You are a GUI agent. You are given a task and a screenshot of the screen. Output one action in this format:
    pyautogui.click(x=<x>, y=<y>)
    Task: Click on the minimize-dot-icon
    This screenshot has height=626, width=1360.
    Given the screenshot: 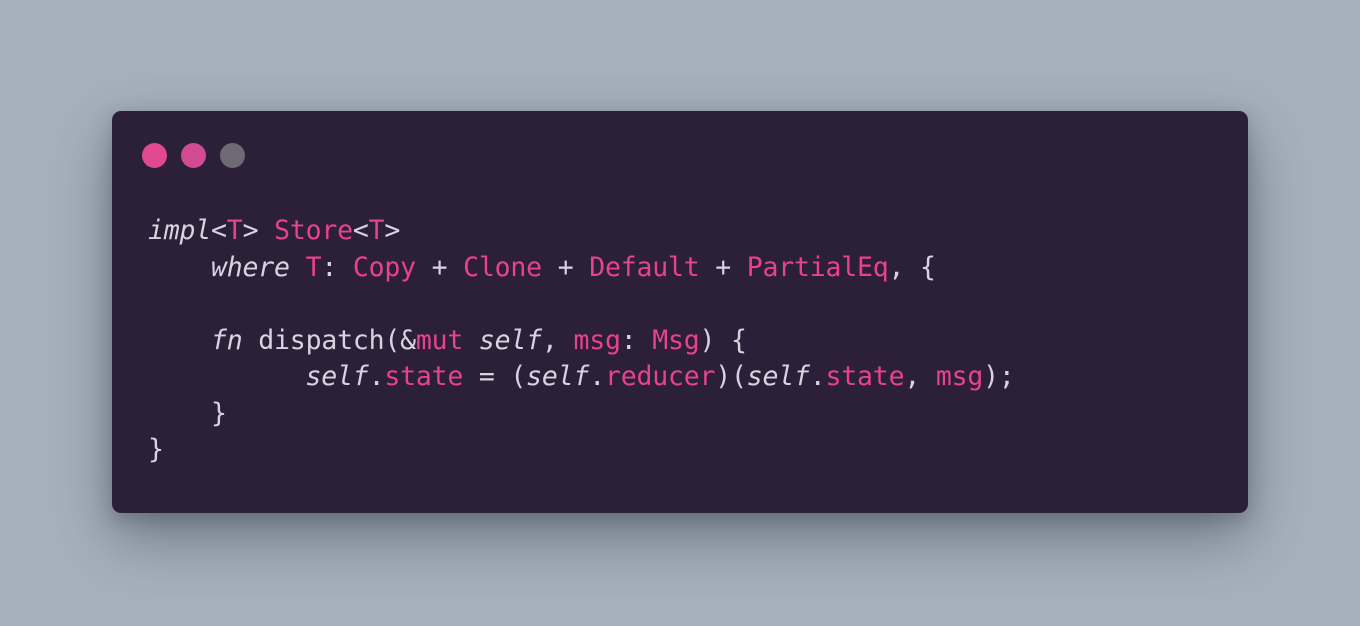 What is the action you would take?
    pyautogui.click(x=193, y=155)
    